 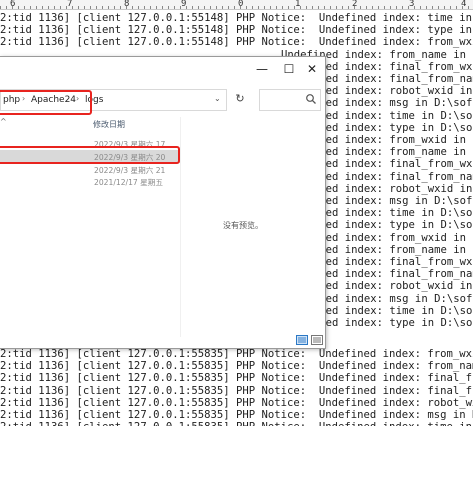 What do you see at coordinates (302, 340) in the screenshot?
I see `details-view-icon` at bounding box center [302, 340].